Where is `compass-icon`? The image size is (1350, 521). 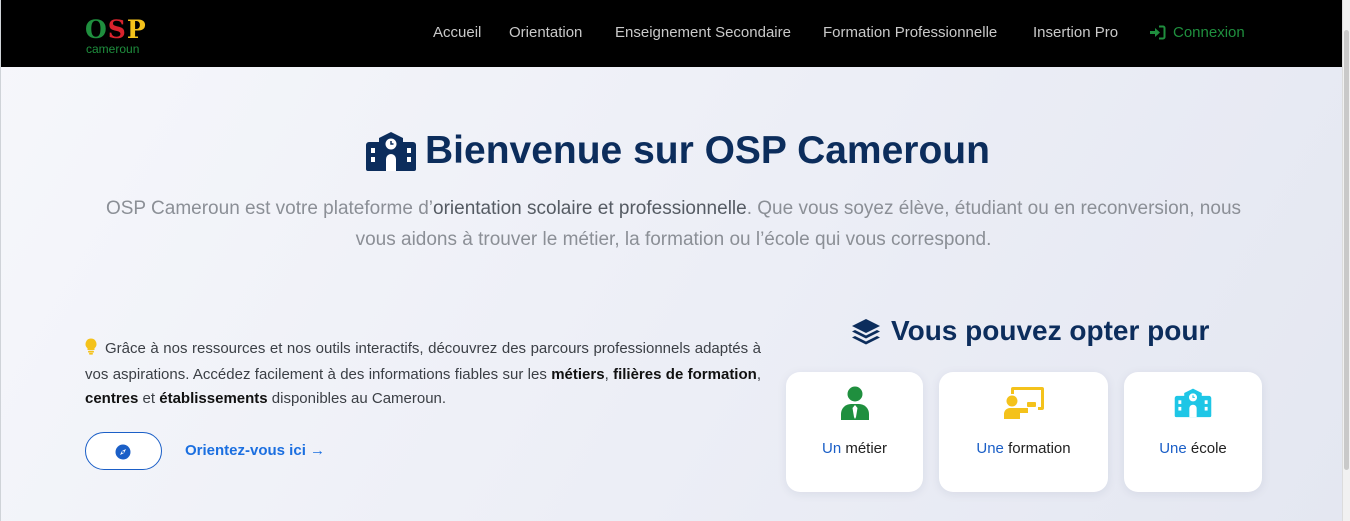
compass-icon is located at coordinates (123, 452).